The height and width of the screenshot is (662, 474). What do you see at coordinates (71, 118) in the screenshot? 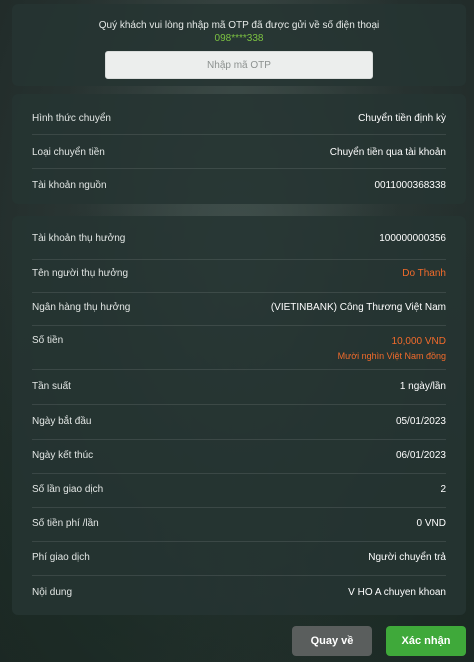
I see `row-label: Hình thức chuyển` at bounding box center [71, 118].